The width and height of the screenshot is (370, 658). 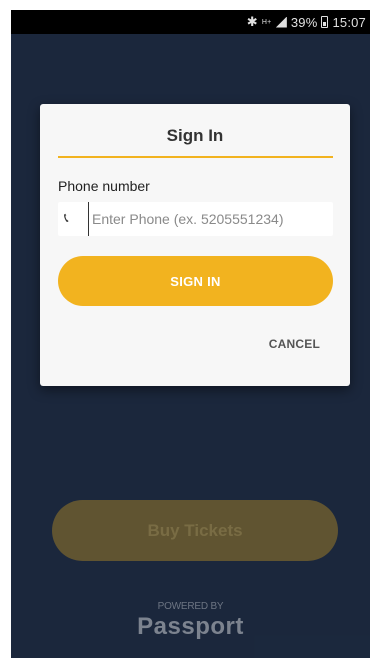 What do you see at coordinates (195, 157) in the screenshot?
I see `title-divider` at bounding box center [195, 157].